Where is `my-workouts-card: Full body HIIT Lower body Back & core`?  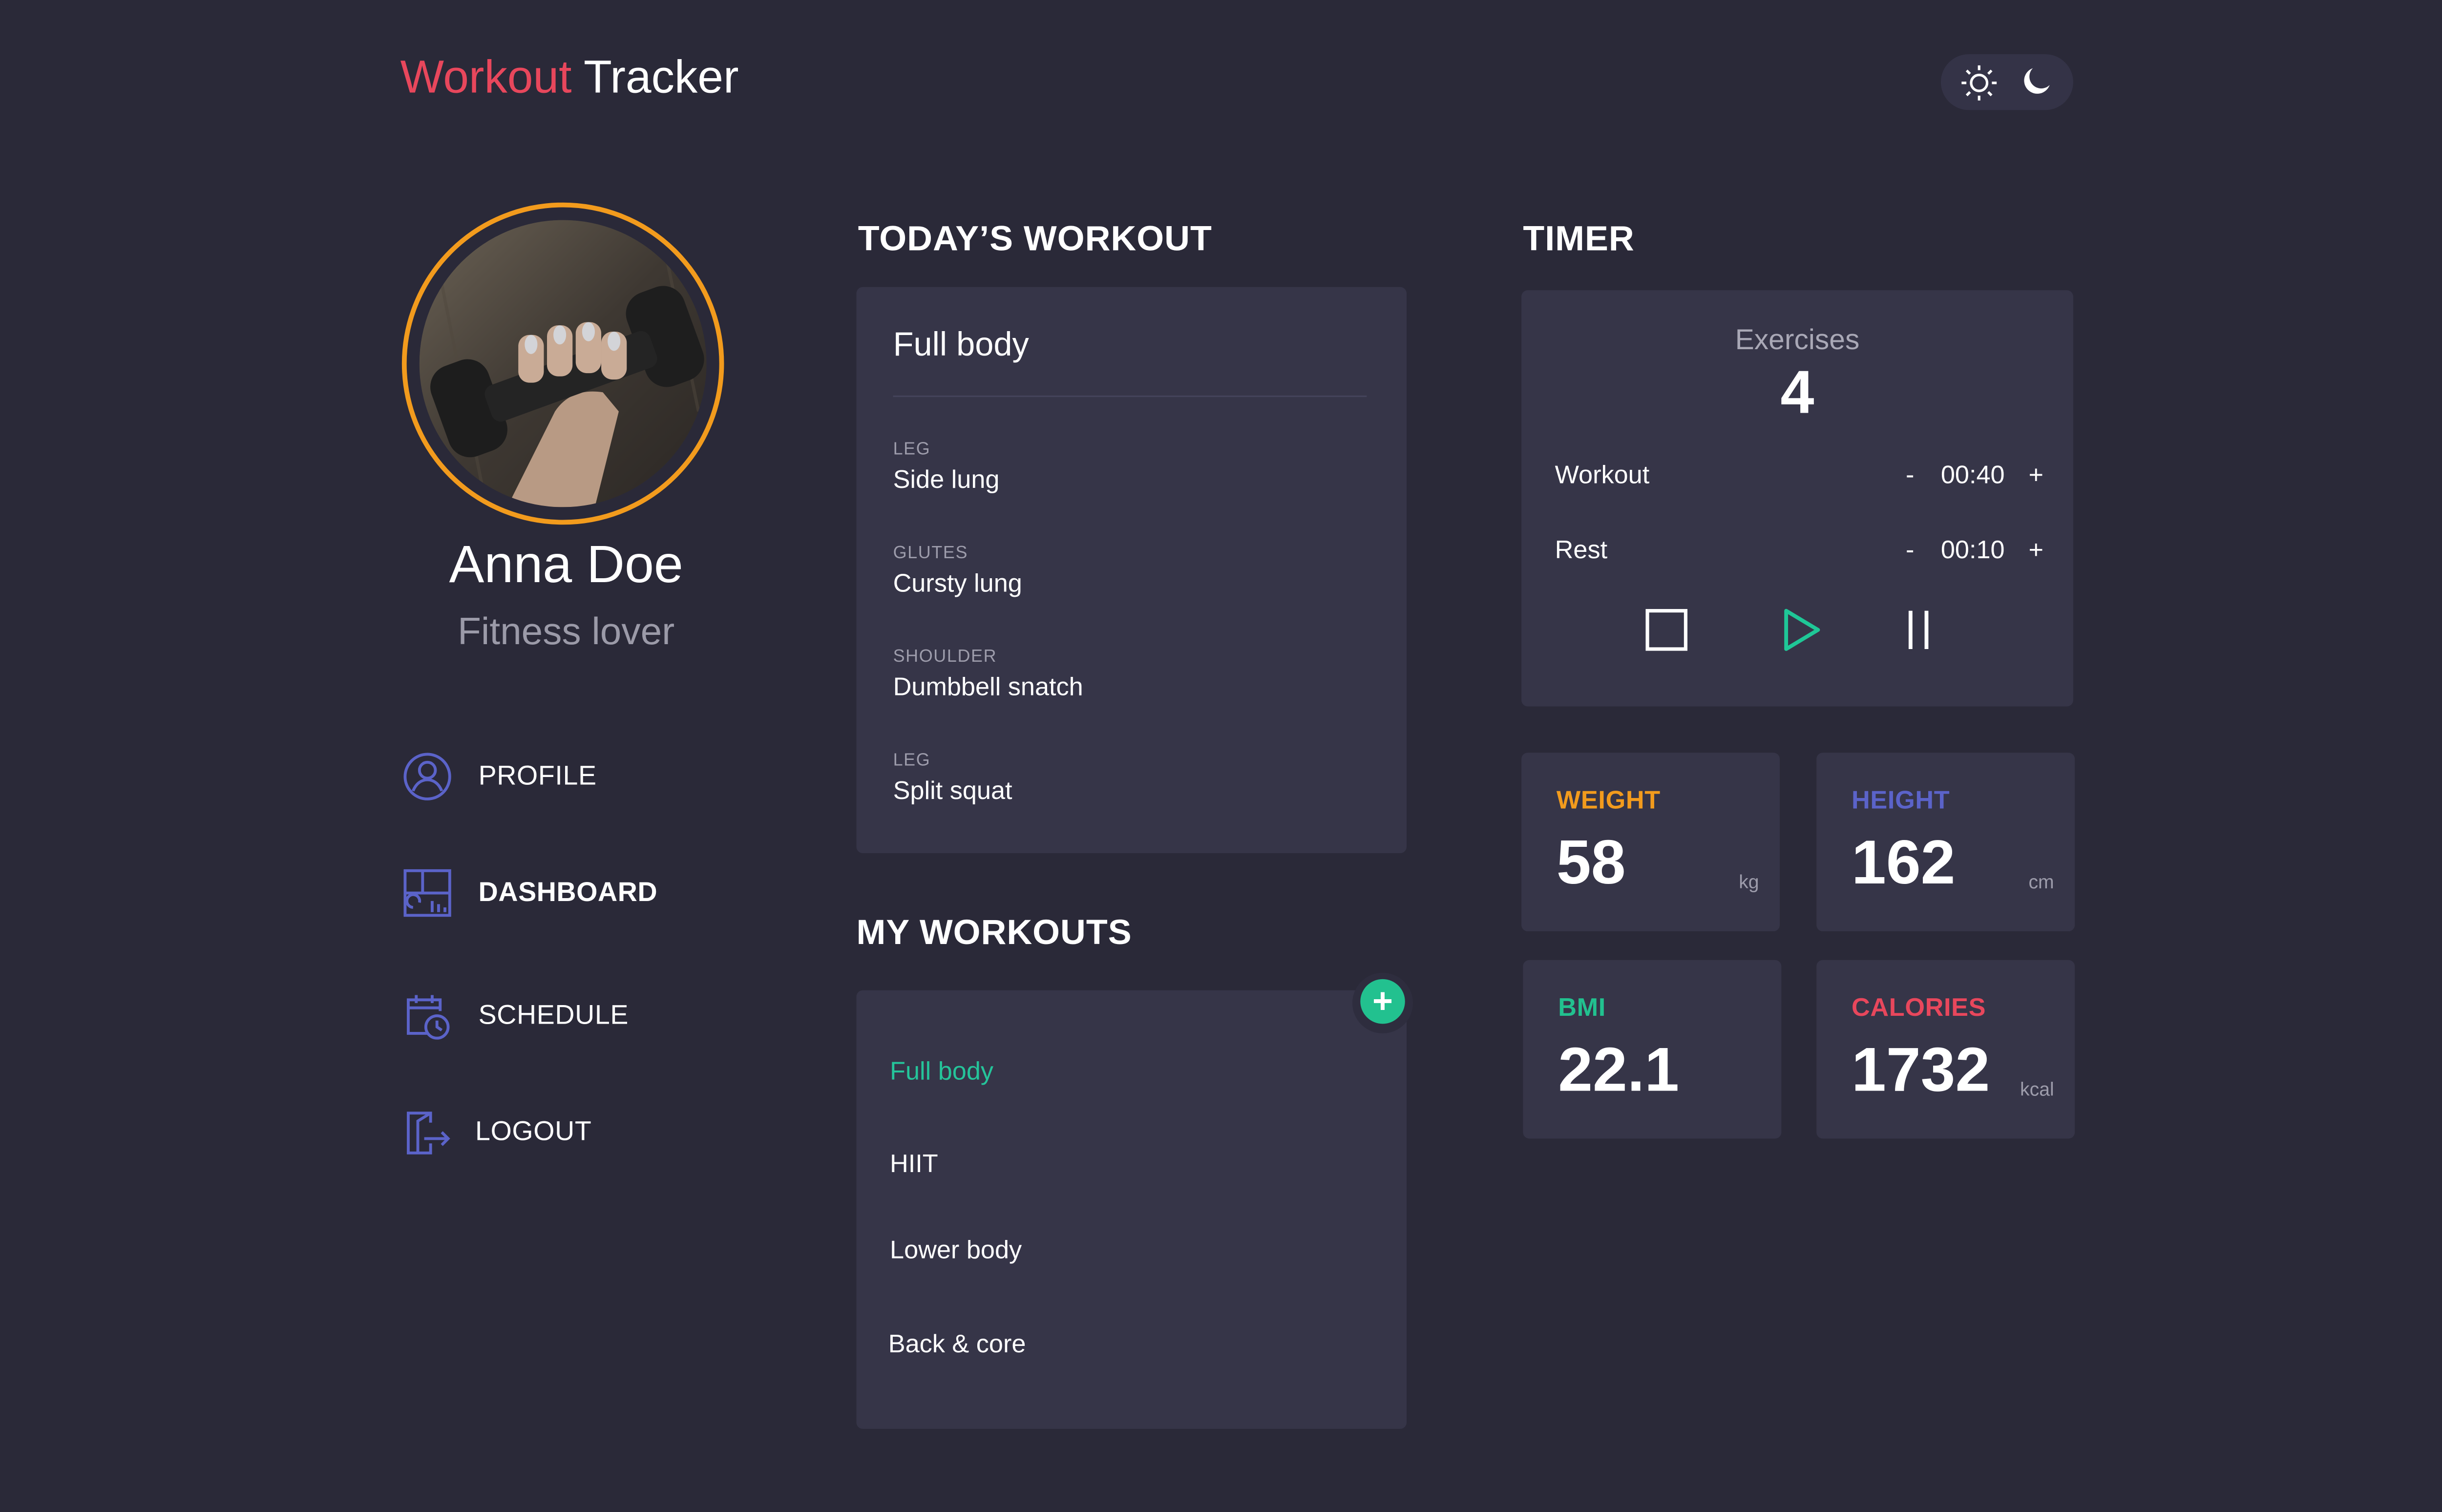 my-workouts-card: Full body HIIT Lower body Back & core is located at coordinates (1131, 1209).